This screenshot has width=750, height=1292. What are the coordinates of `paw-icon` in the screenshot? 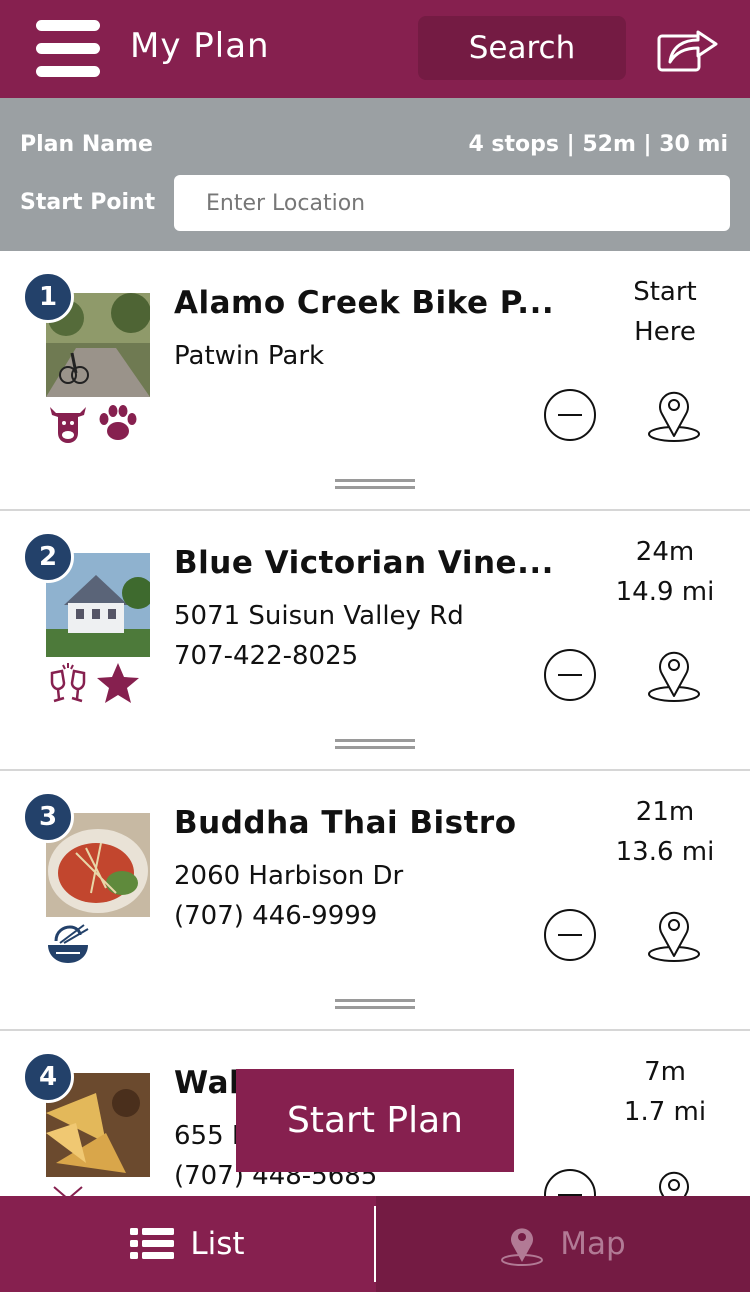 It's located at (118, 422).